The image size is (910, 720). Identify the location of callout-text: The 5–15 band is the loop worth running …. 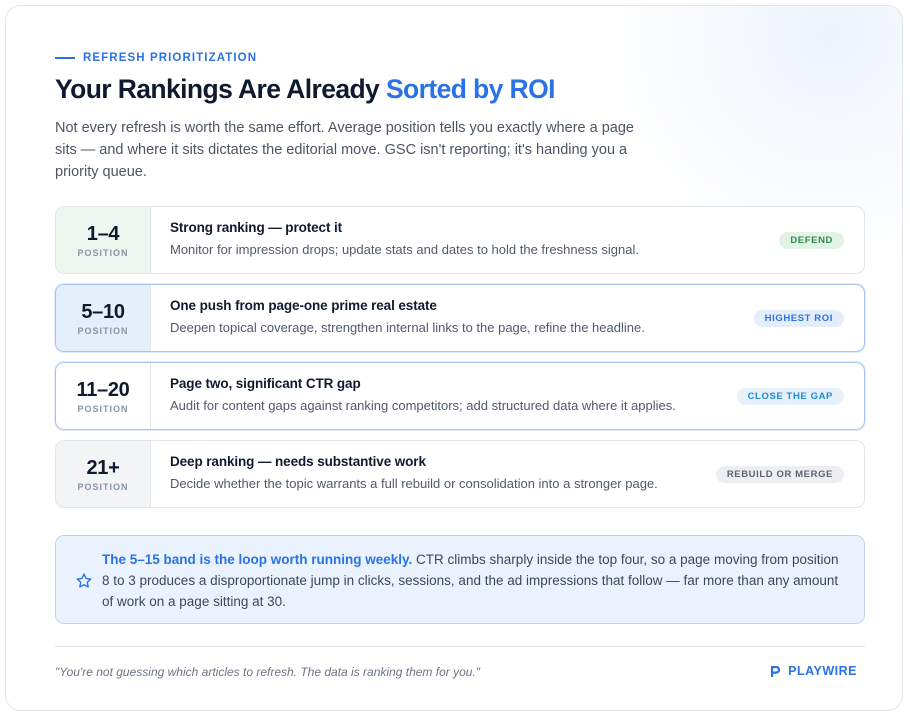
(474, 580).